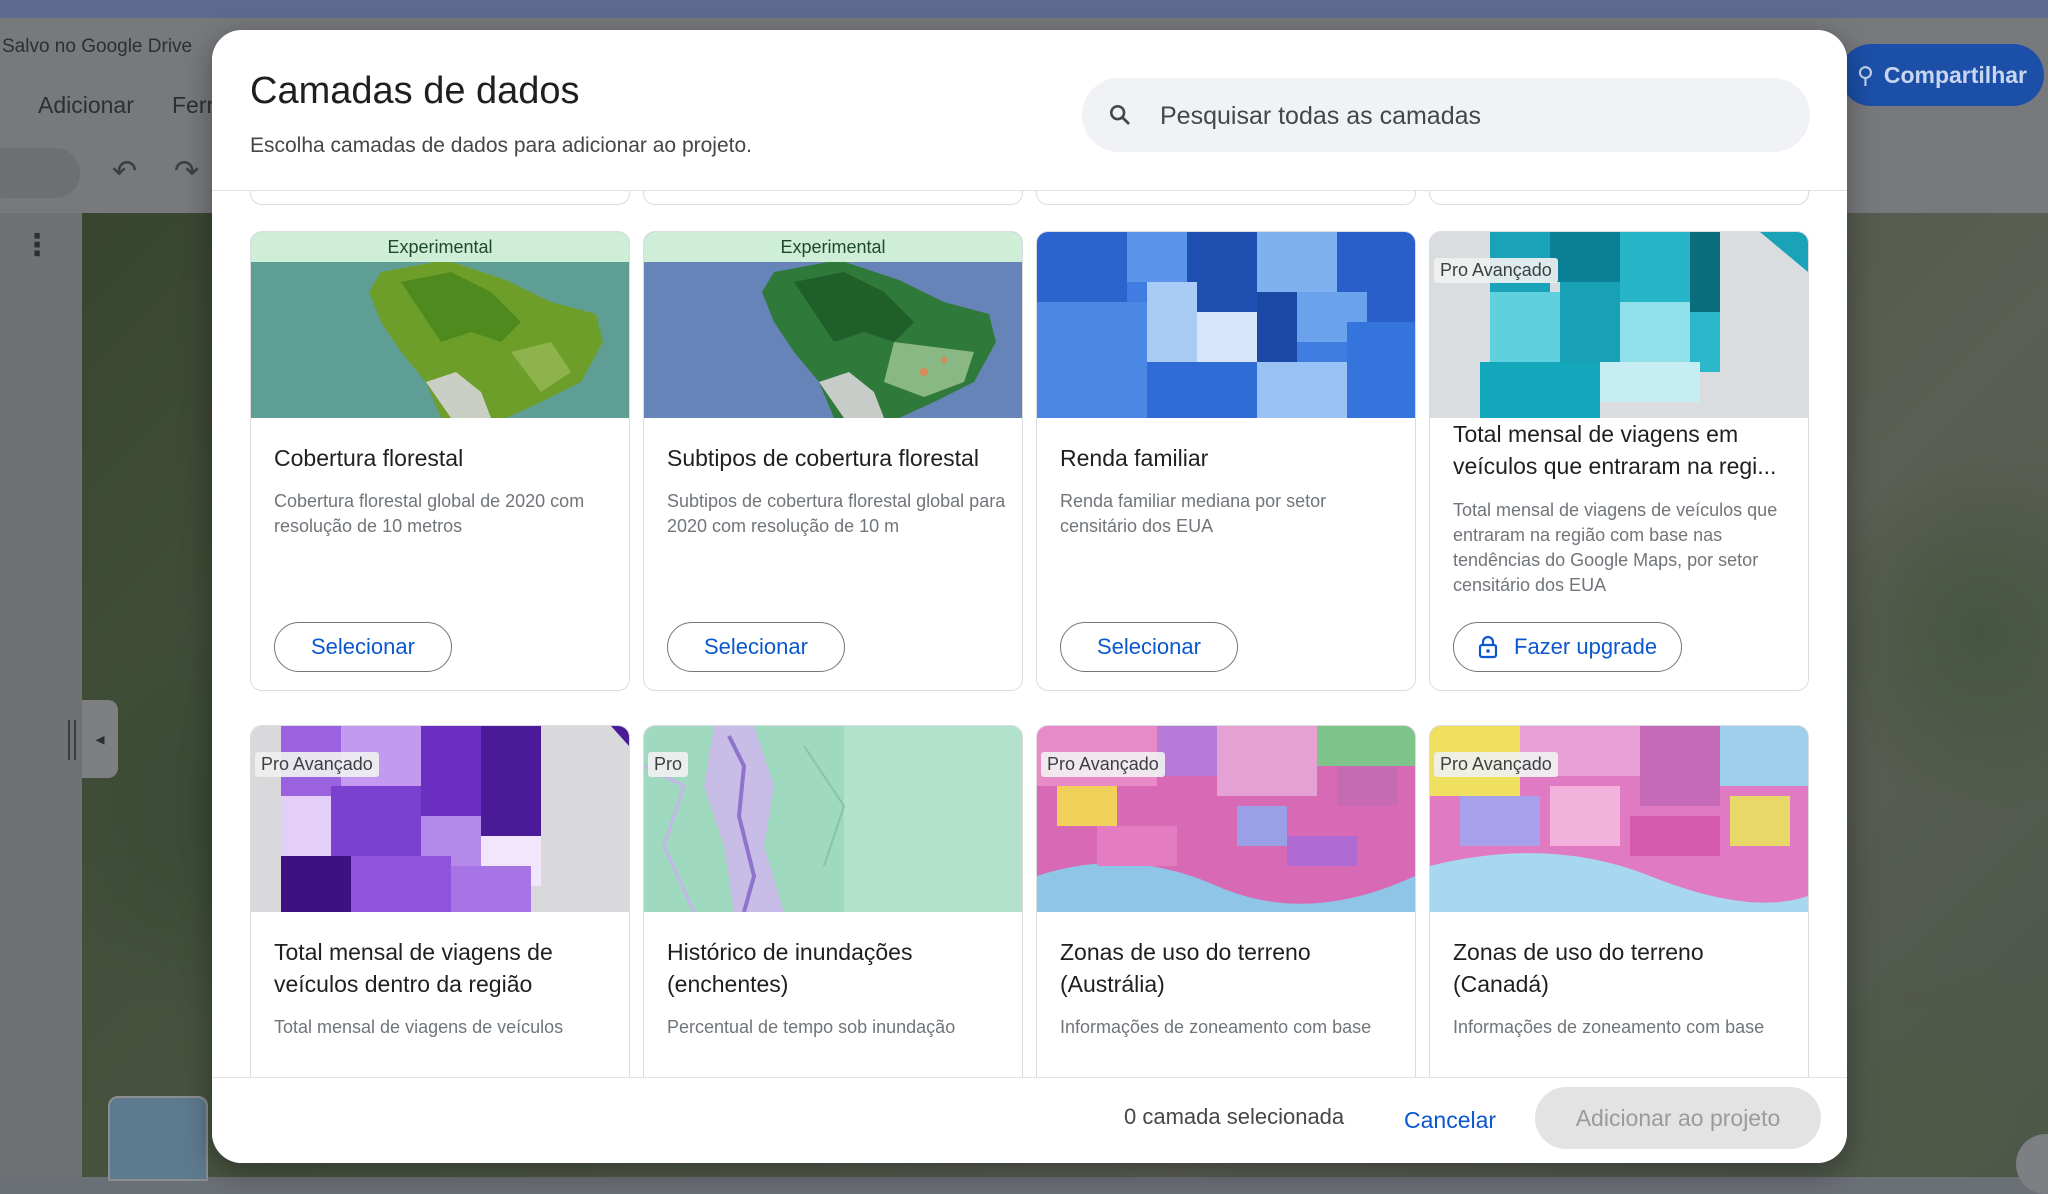 Image resolution: width=2048 pixels, height=1194 pixels. Describe the element at coordinates (86, 105) in the screenshot. I see `menu-adicionar: Adicionar` at that location.